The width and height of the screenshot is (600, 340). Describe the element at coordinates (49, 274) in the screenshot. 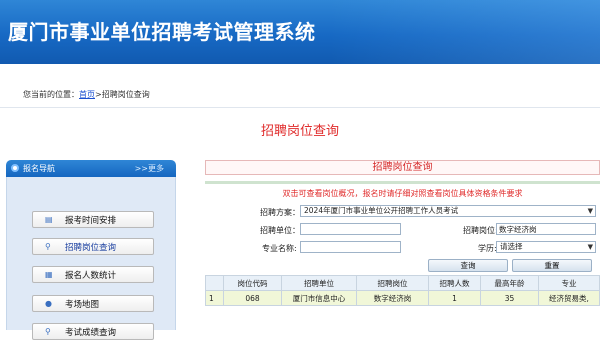

I see `stats-icon: ▦` at that location.